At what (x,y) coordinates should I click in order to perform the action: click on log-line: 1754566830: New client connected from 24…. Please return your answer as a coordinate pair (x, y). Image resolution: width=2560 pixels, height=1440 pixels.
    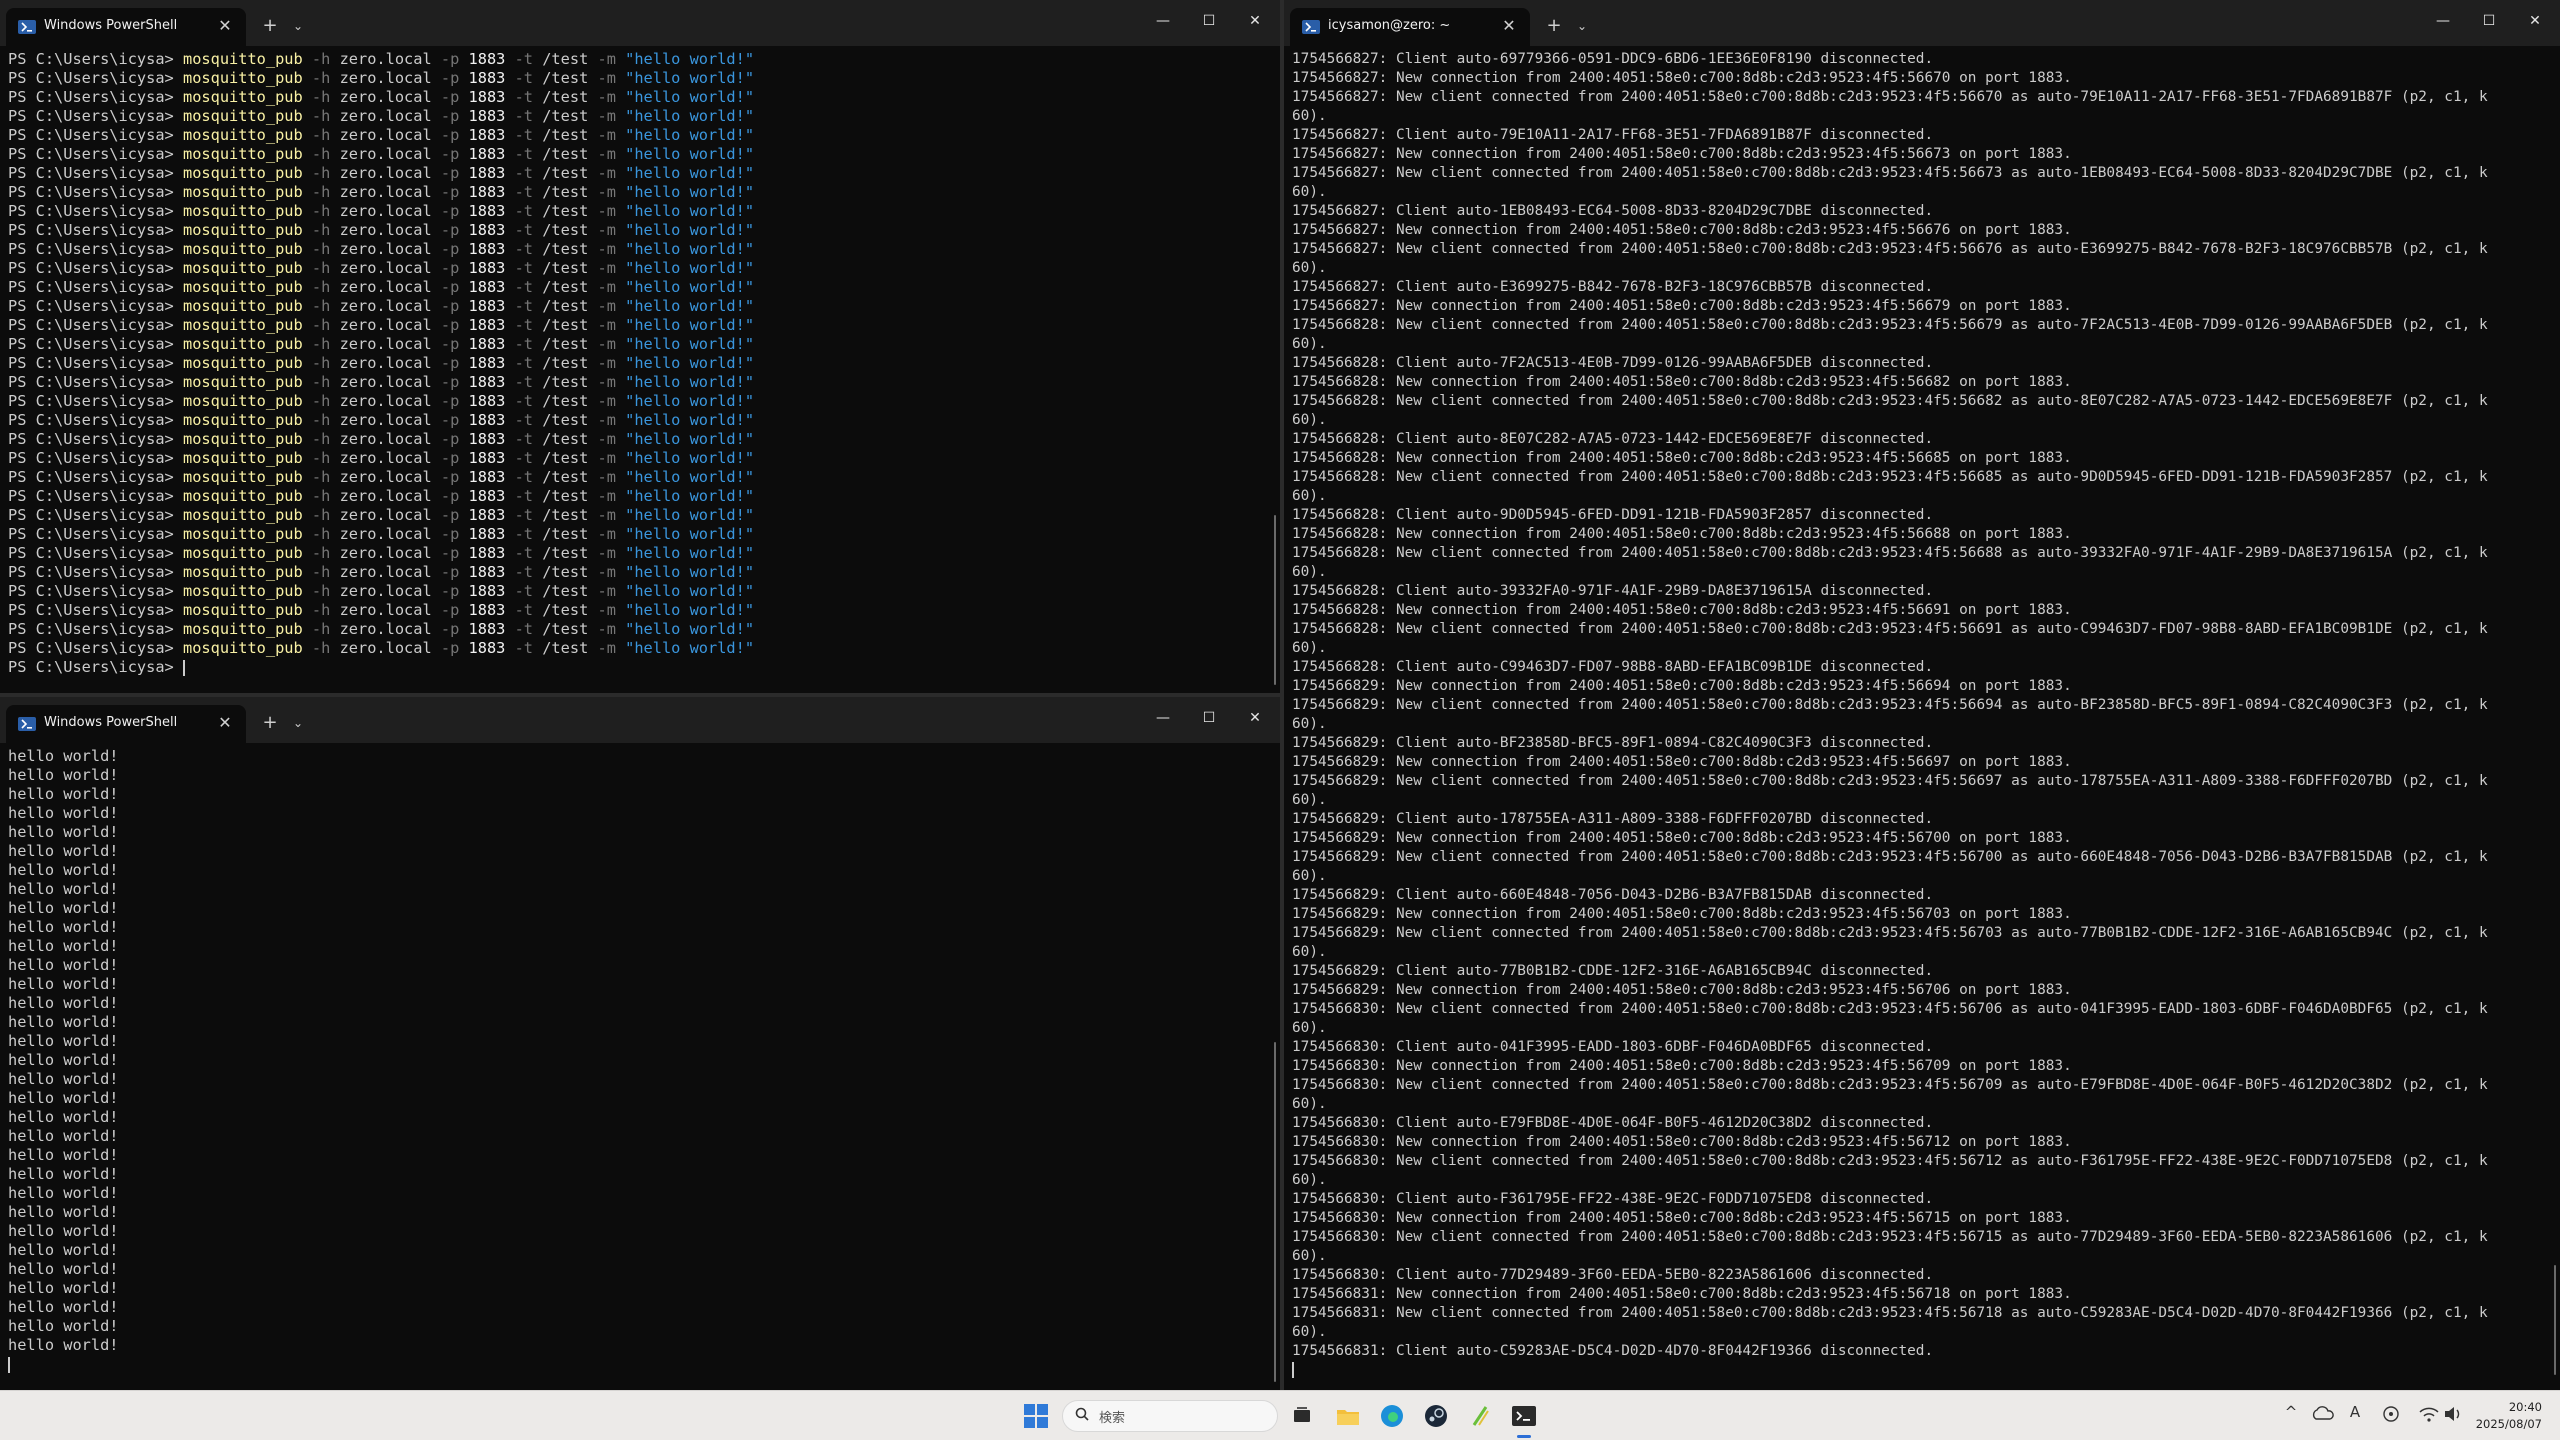
    Looking at the image, I should click on (1890, 1085).